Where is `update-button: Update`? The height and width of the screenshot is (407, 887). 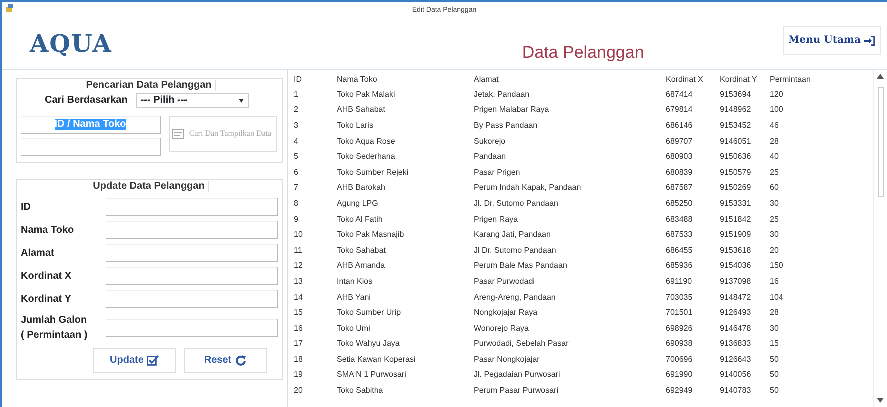
update-button: Update is located at coordinates (134, 360).